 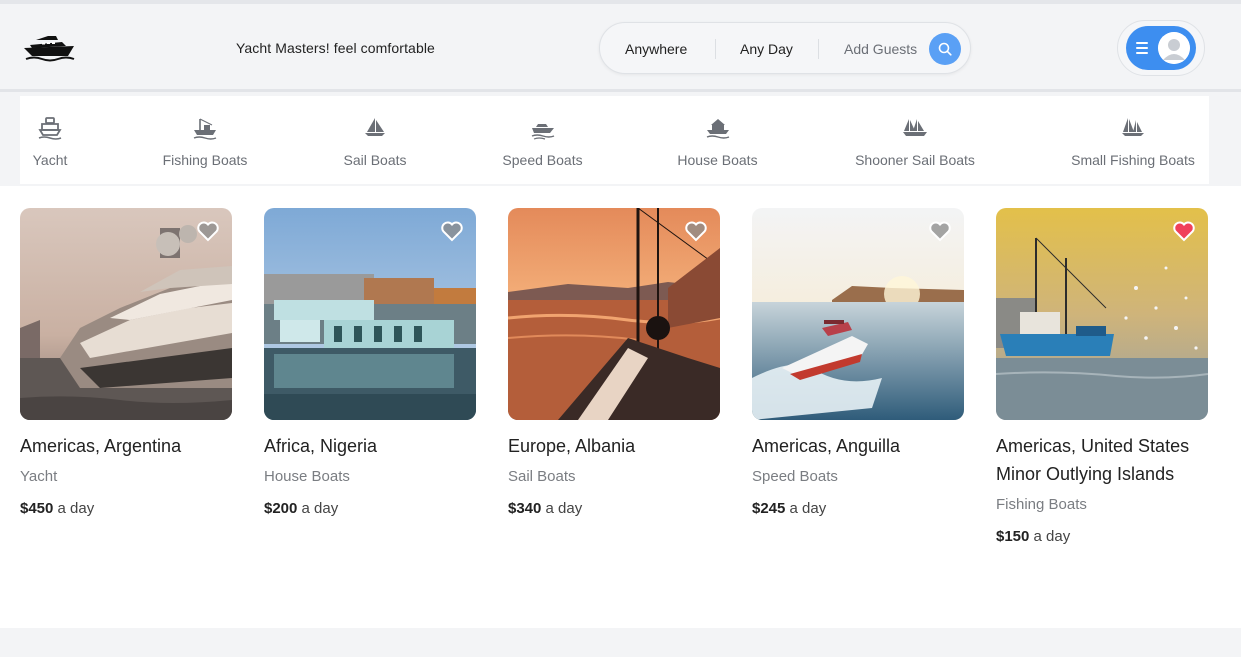 I want to click on price-value: $245, so click(x=769, y=508).